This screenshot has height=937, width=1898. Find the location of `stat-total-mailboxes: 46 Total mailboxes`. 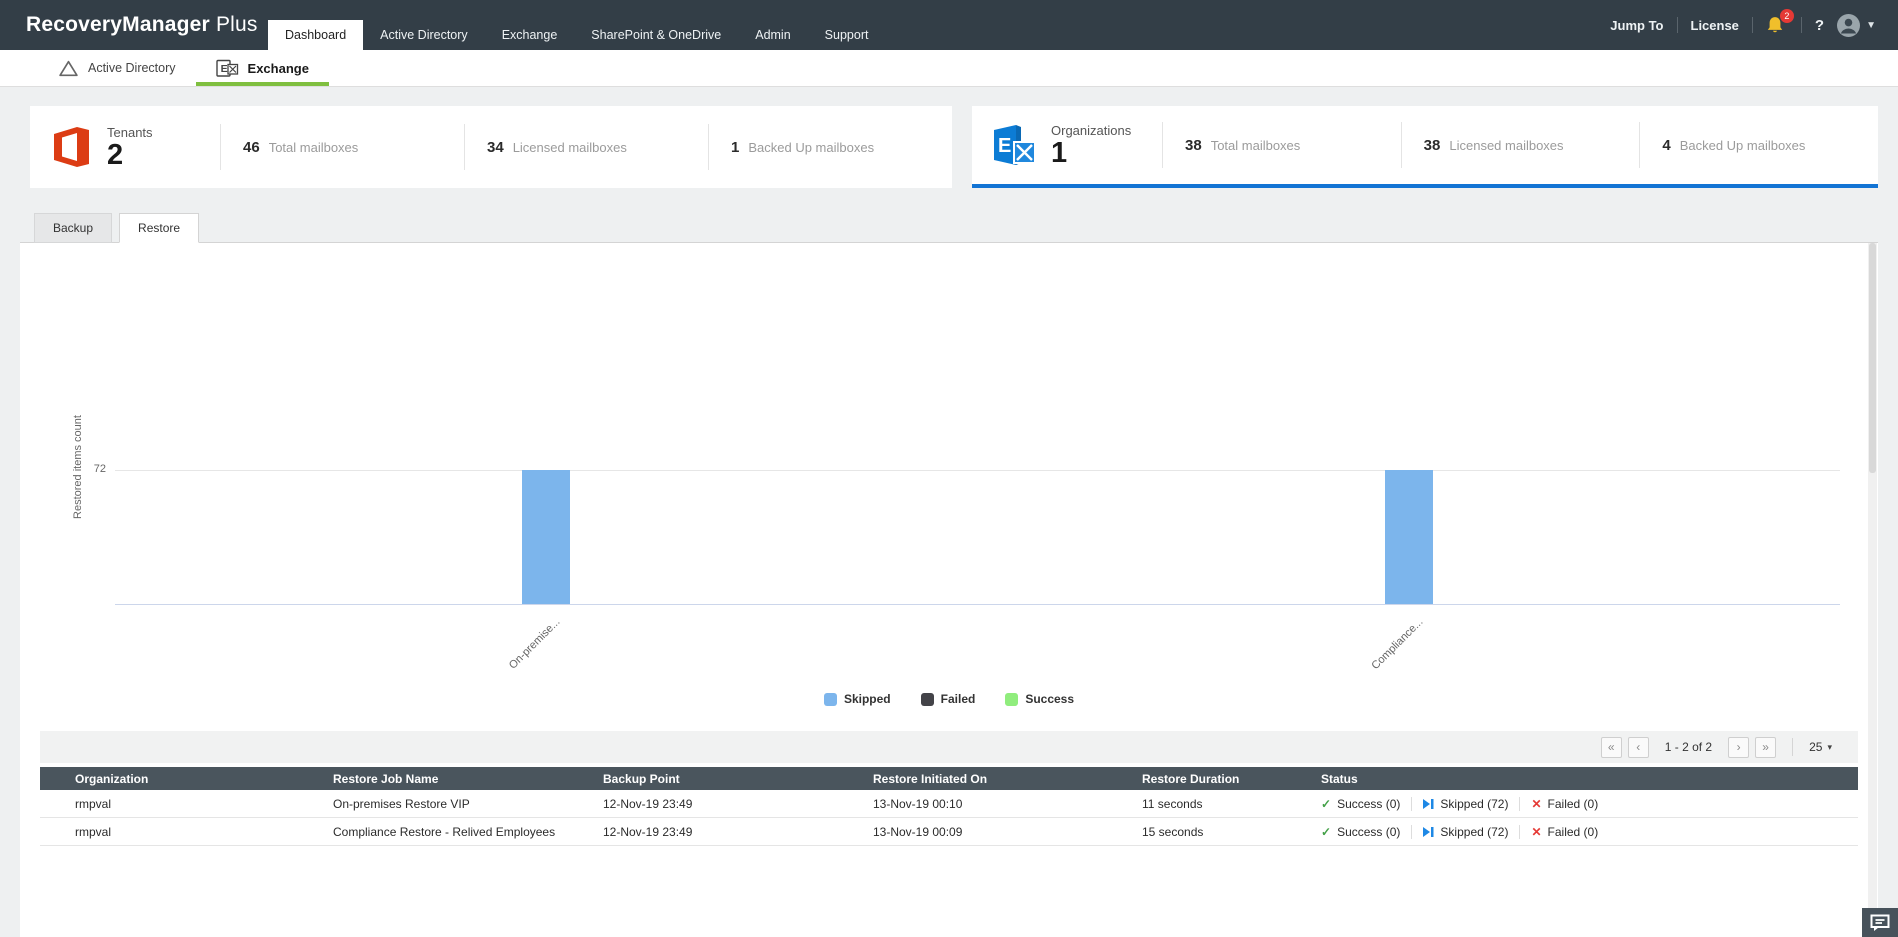

stat-total-mailboxes: 46 Total mailboxes is located at coordinates (342, 147).